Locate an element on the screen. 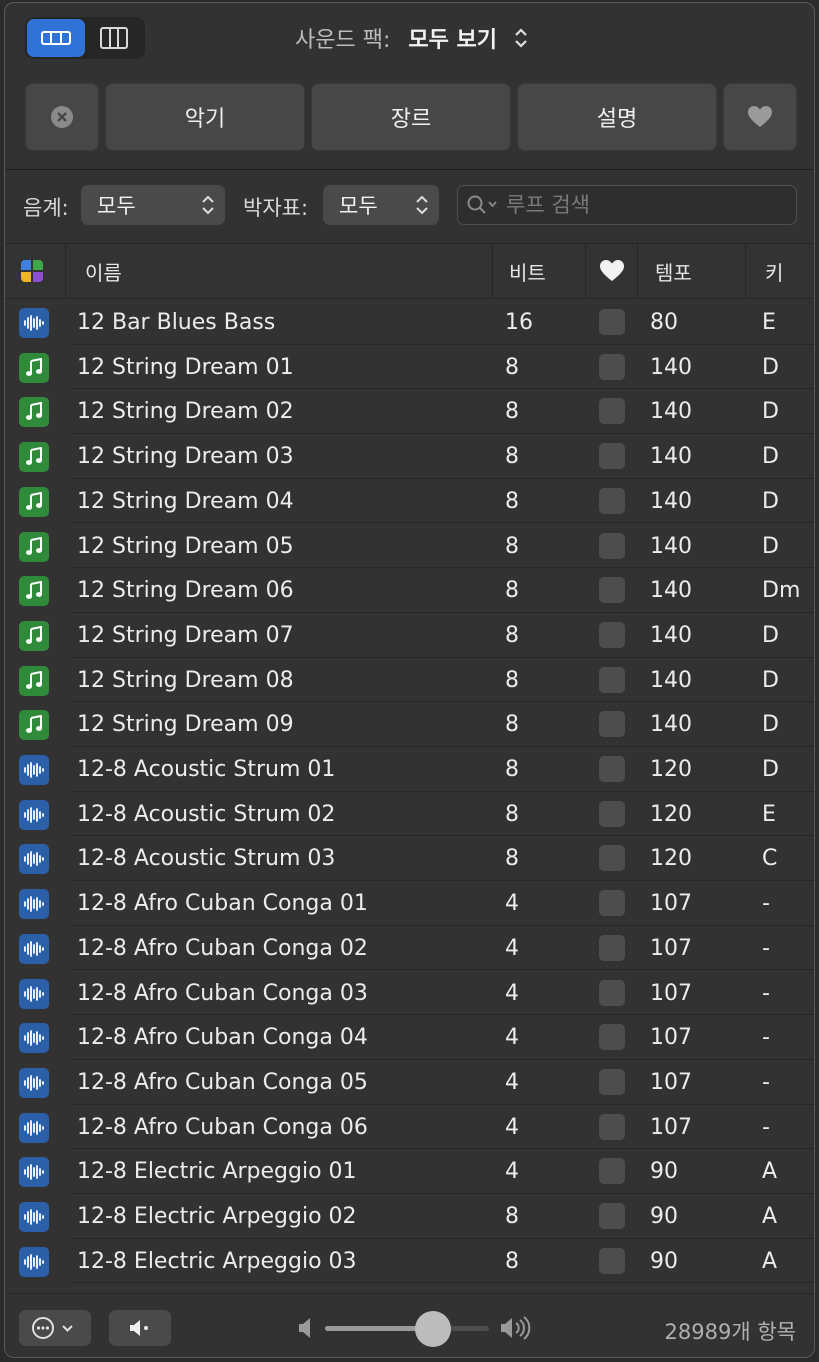 The width and height of the screenshot is (819, 1362). description-filter-button: 설명 is located at coordinates (617, 117).